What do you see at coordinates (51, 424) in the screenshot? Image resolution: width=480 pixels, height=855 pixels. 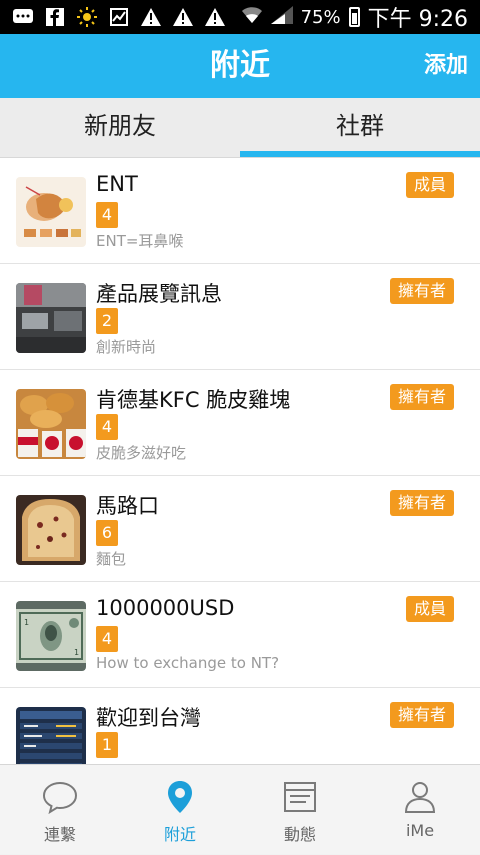 I see `kfc-nuggets-thumbnail` at bounding box center [51, 424].